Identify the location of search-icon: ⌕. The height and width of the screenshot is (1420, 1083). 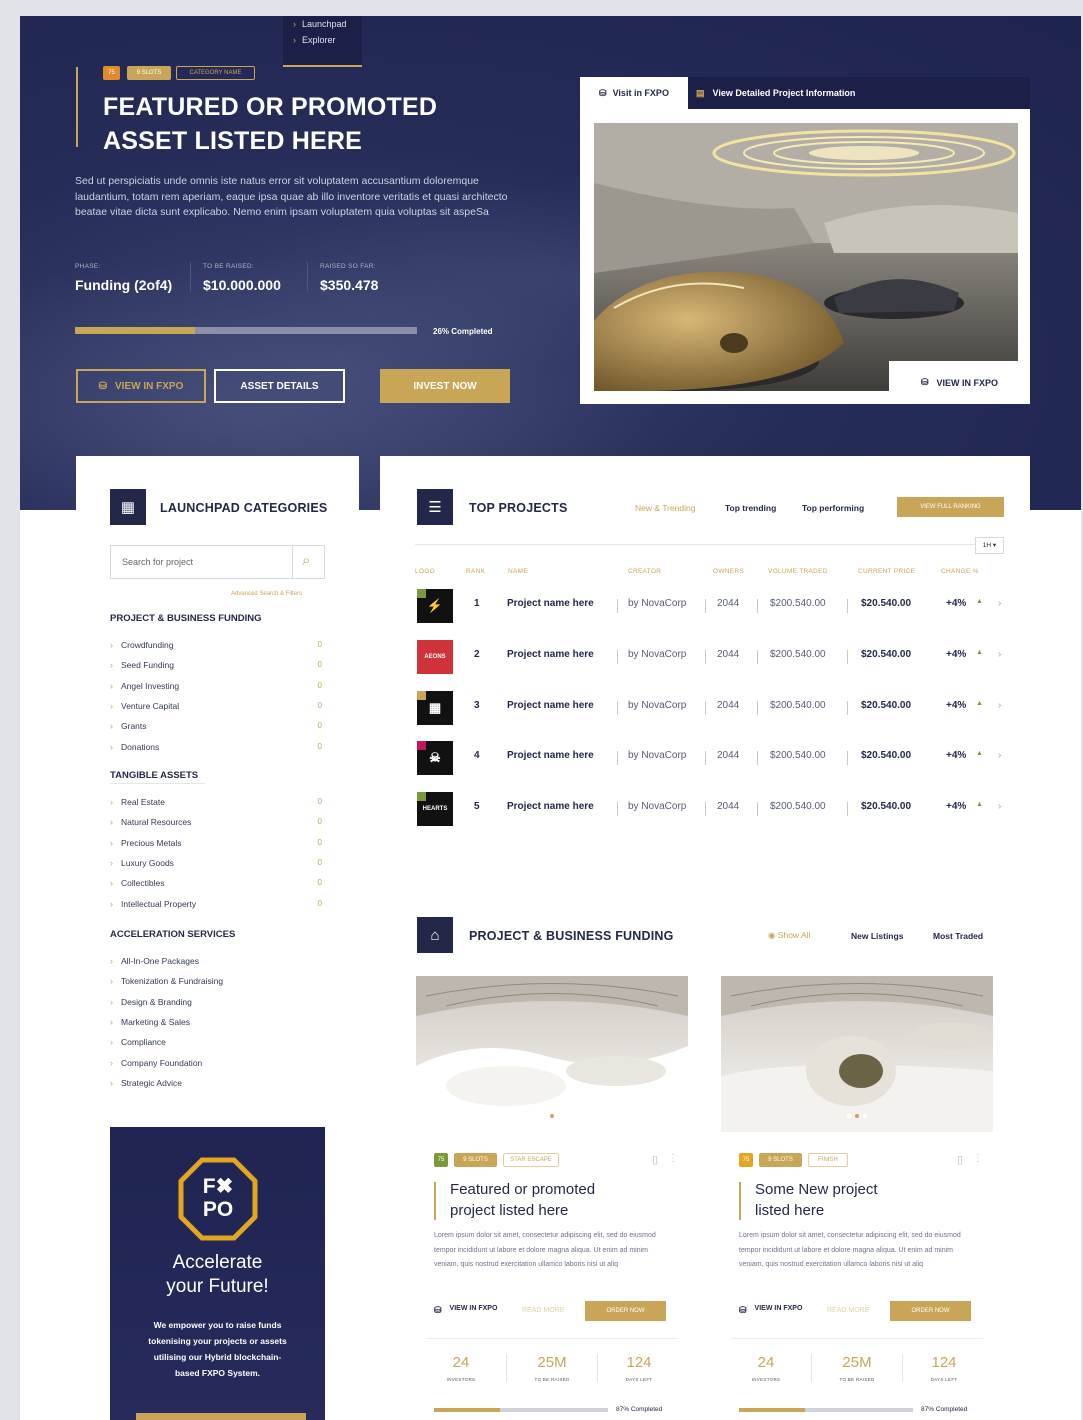
(306, 560).